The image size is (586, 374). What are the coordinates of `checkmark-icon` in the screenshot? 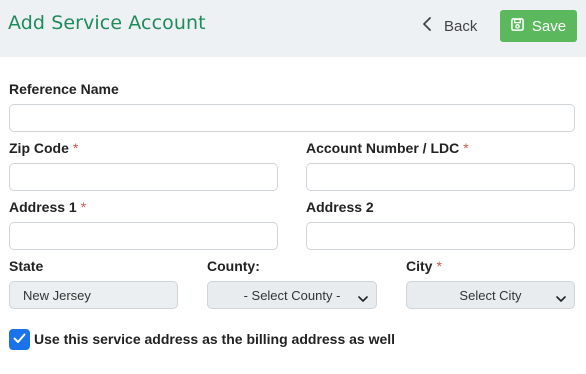 It's located at (19, 340).